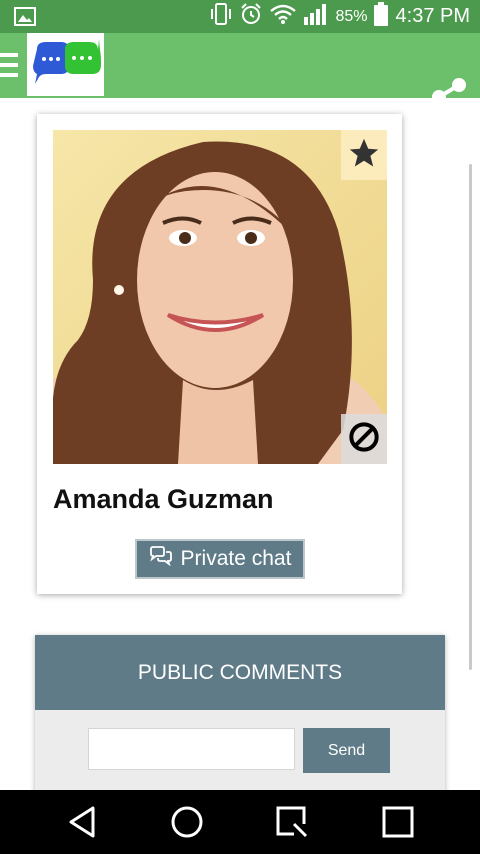 This screenshot has height=854, width=480. I want to click on comment-input, so click(191, 749).